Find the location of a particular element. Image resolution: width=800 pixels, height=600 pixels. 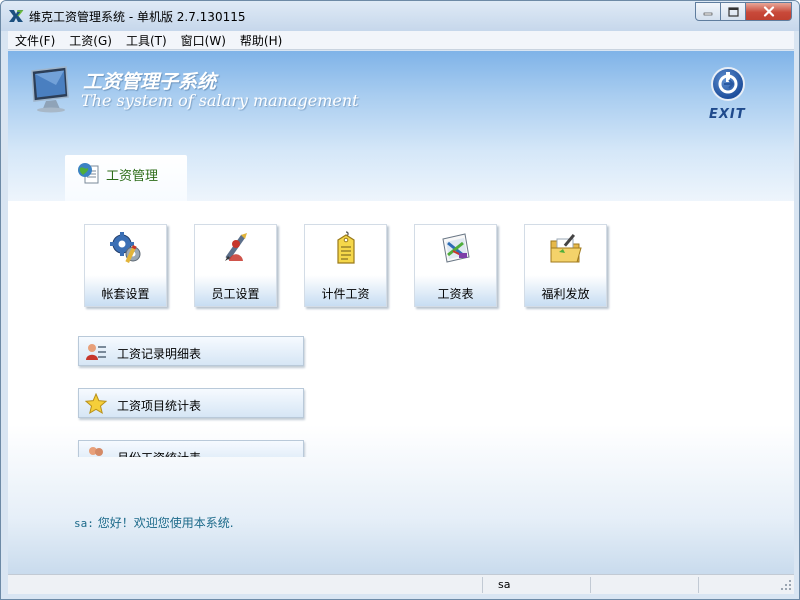

welcome-message: sa: 您好！欢迎您使用本系统. is located at coordinates (154, 522).